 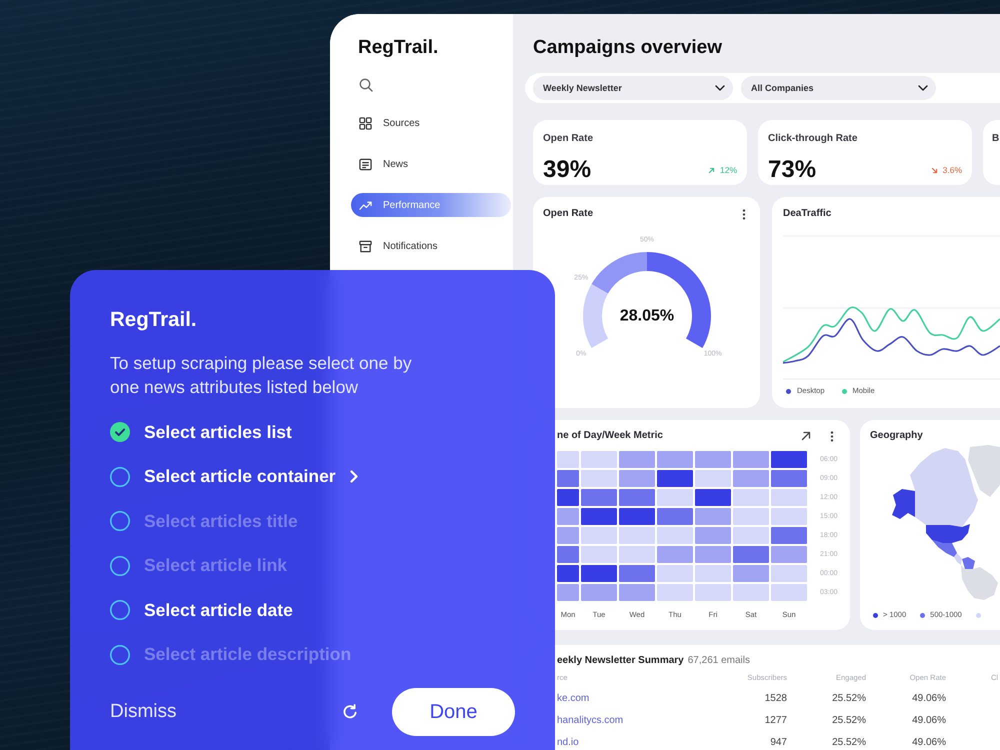 I want to click on search-icon, so click(x=366, y=85).